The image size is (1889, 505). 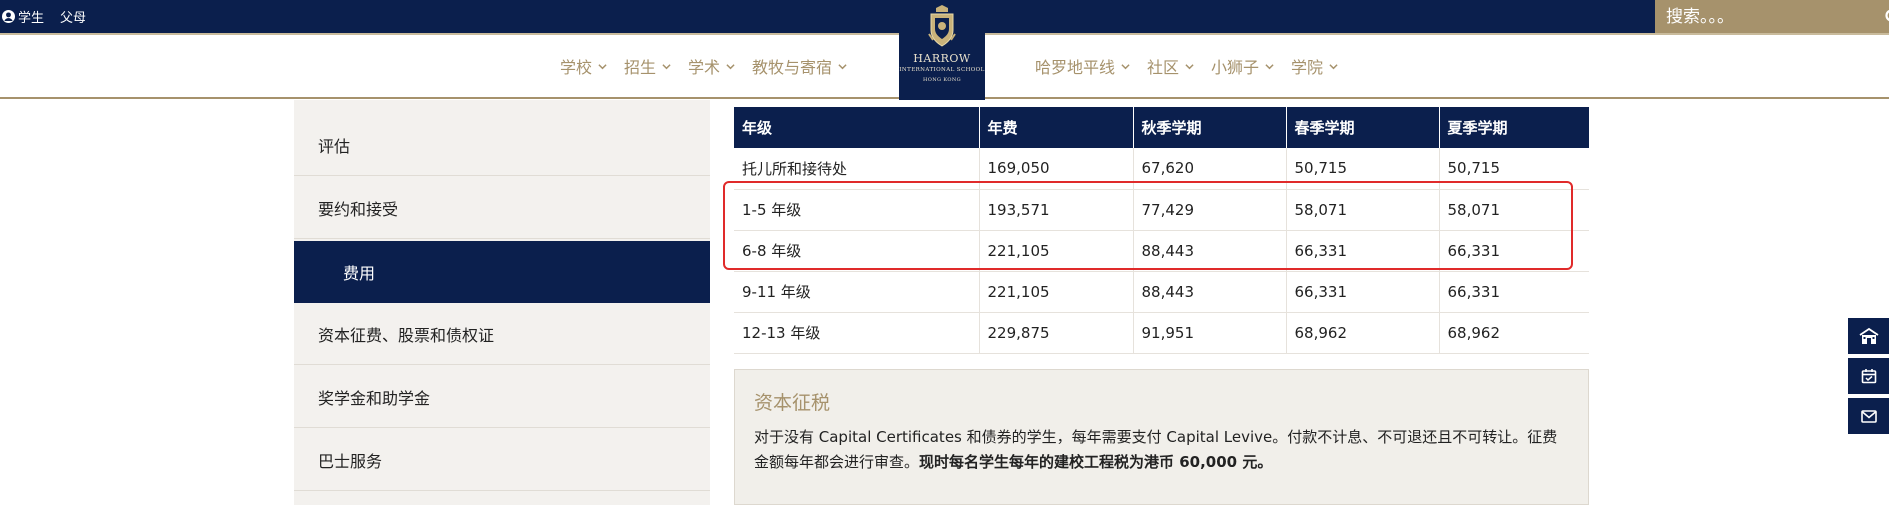 I want to click on nav-item-label: 学院, so click(x=1307, y=67).